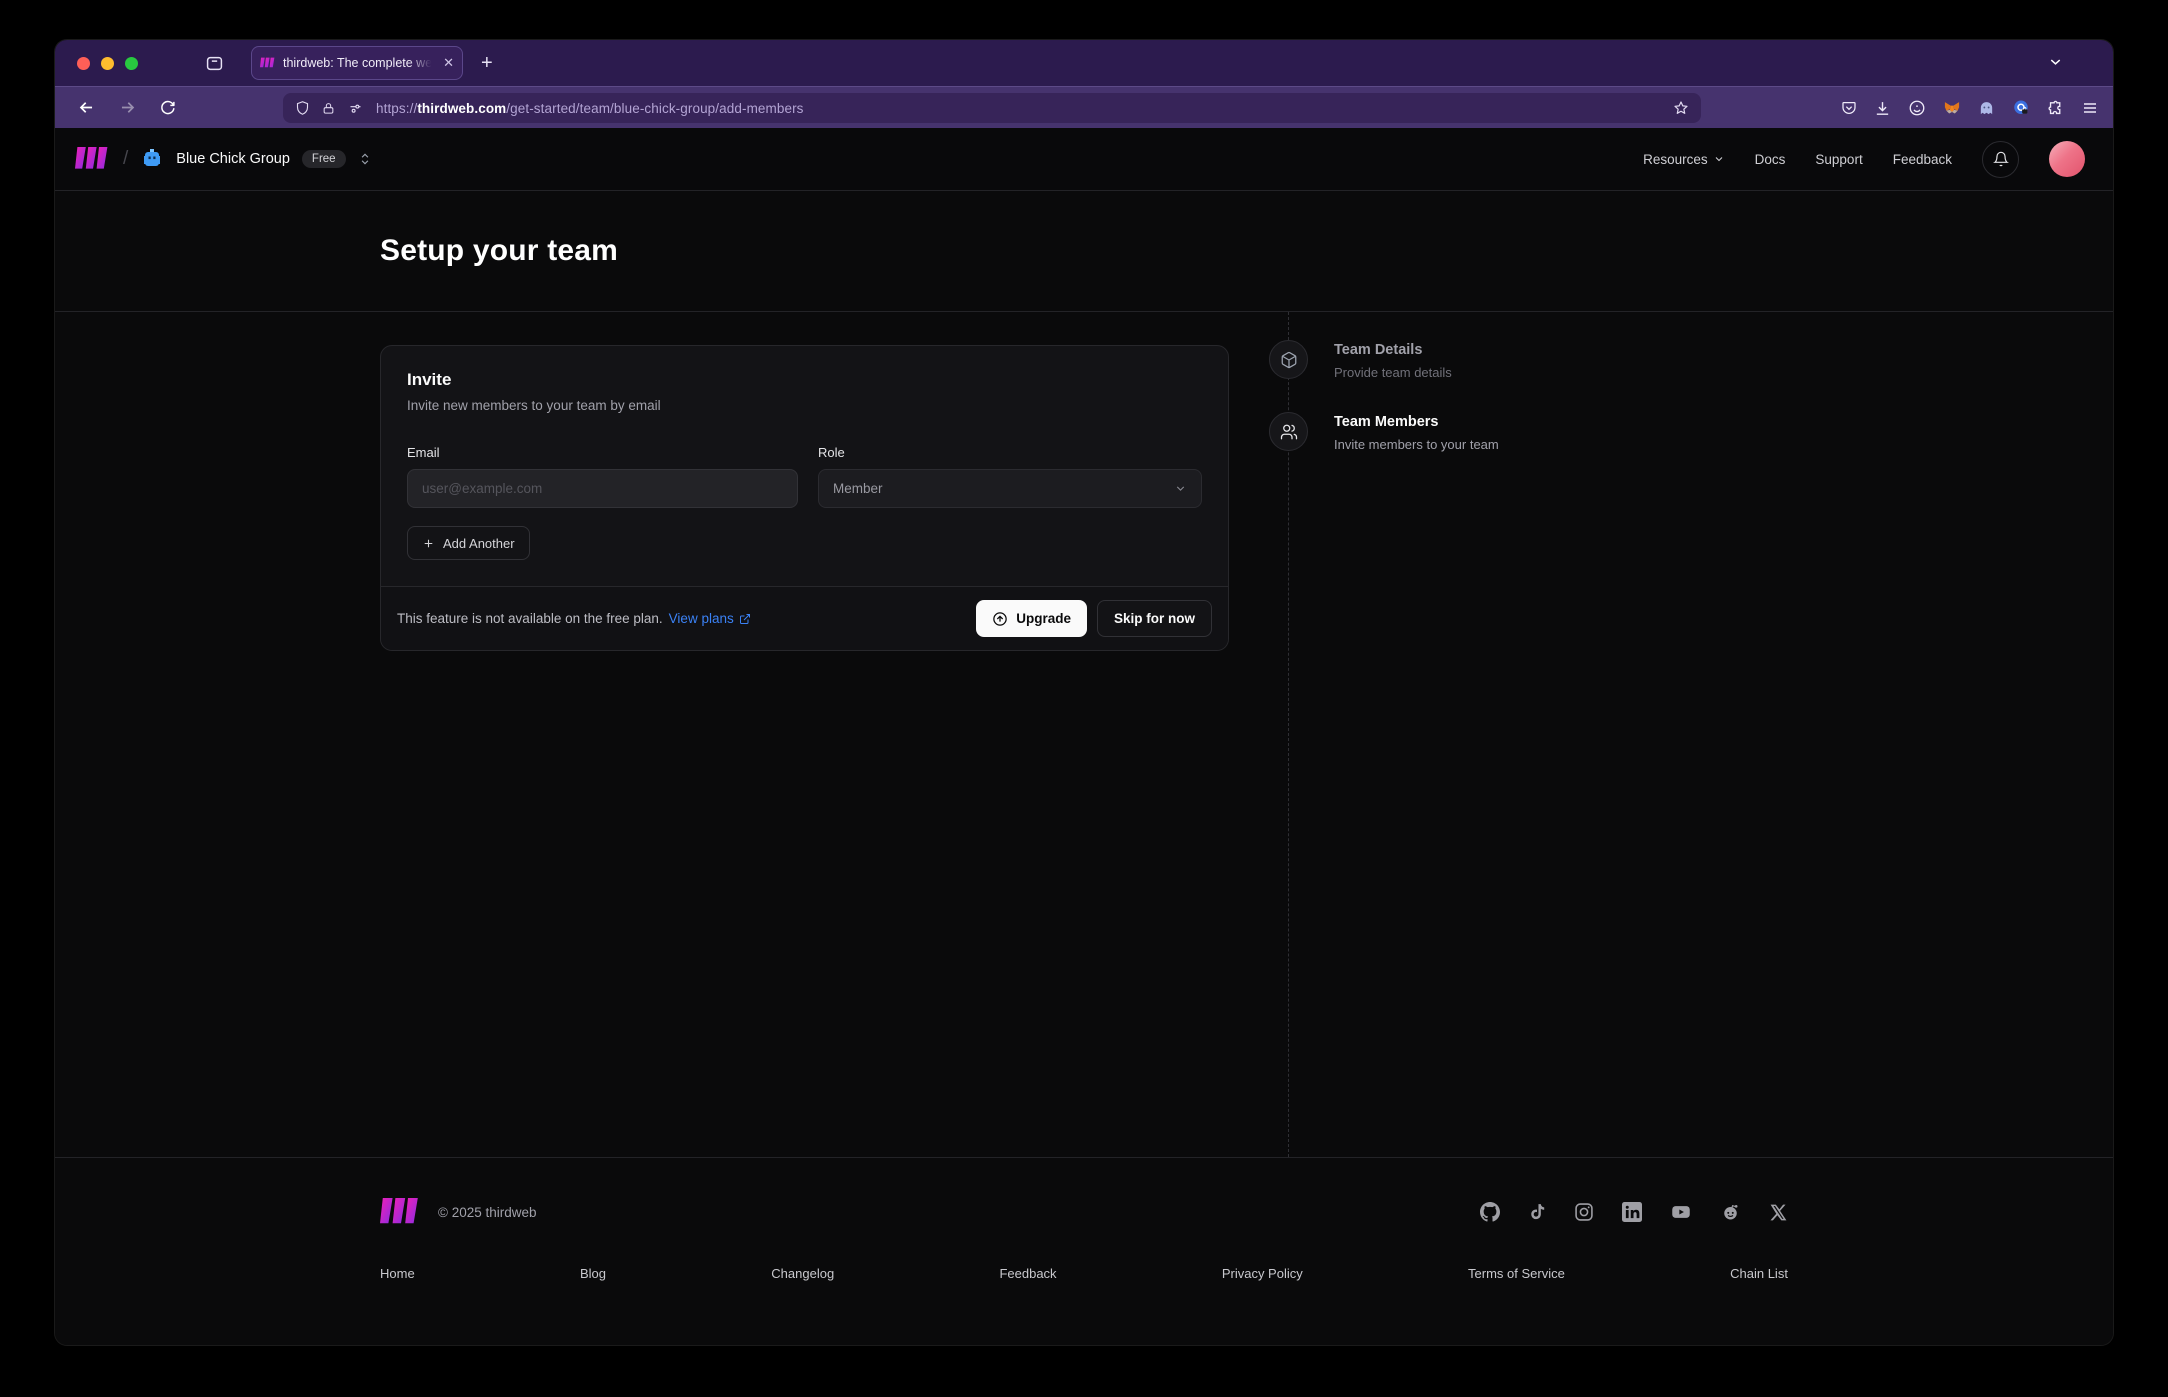  What do you see at coordinates (1009, 488) in the screenshot?
I see `role-select: Member` at bounding box center [1009, 488].